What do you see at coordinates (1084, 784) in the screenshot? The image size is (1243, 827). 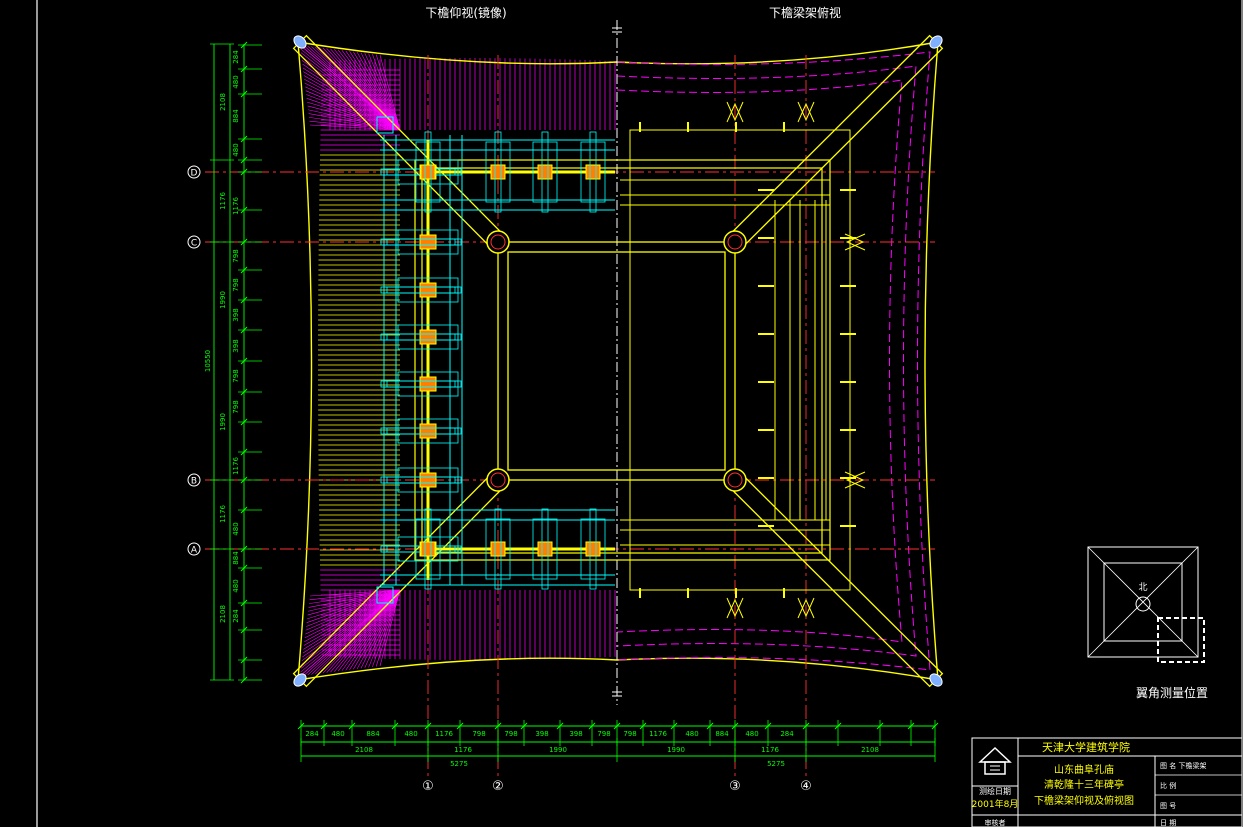 I see `project-line-2: 清乾隆十三年碑亭` at bounding box center [1084, 784].